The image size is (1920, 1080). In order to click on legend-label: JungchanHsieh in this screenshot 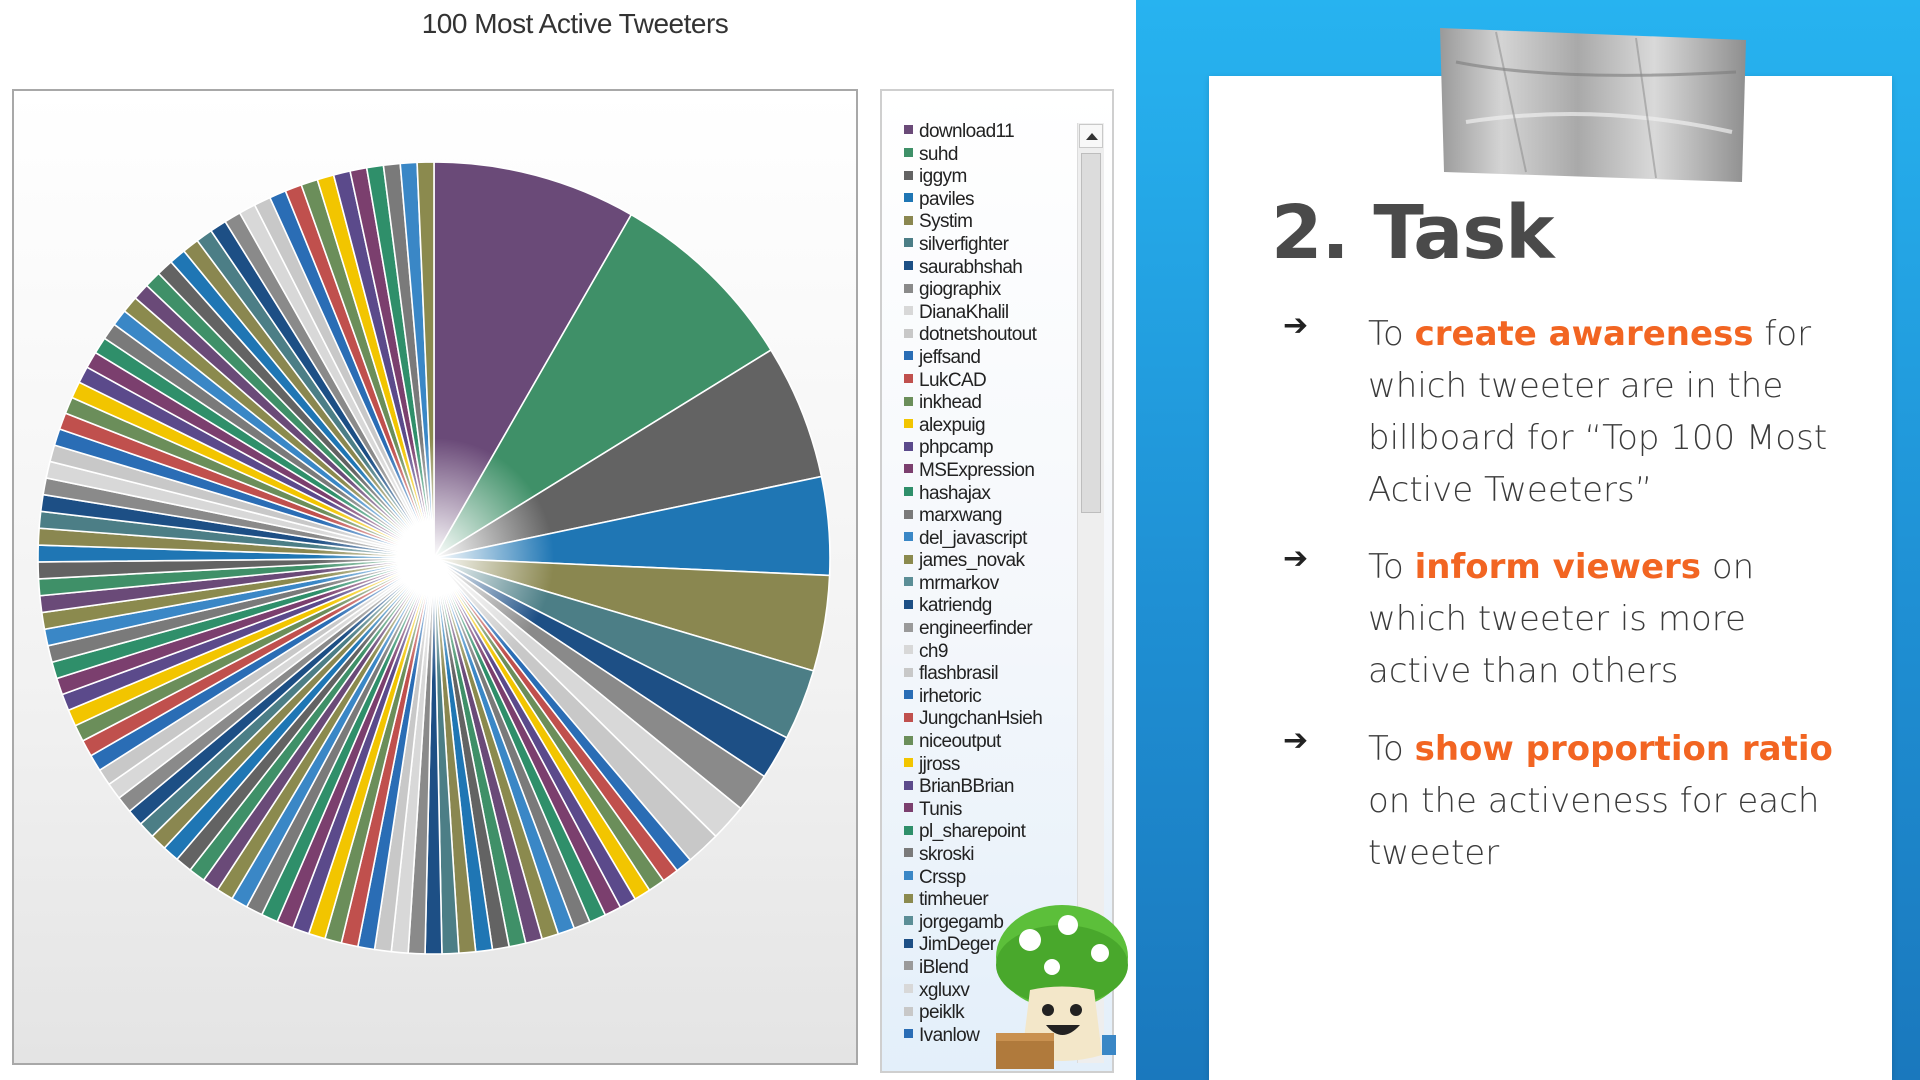, I will do `click(981, 719)`.